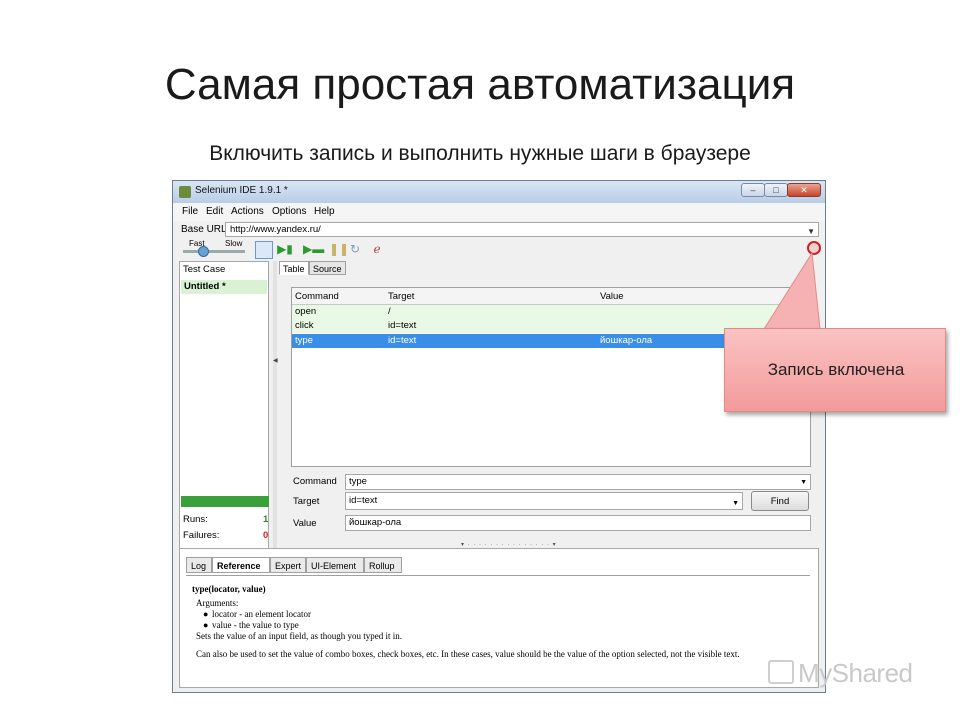  I want to click on column-target: Target, so click(401, 296).